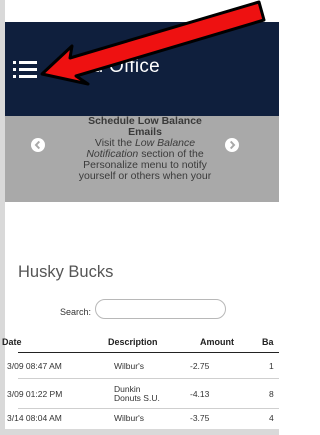  What do you see at coordinates (200, 366) in the screenshot?
I see `cell-amount: -2.75` at bounding box center [200, 366].